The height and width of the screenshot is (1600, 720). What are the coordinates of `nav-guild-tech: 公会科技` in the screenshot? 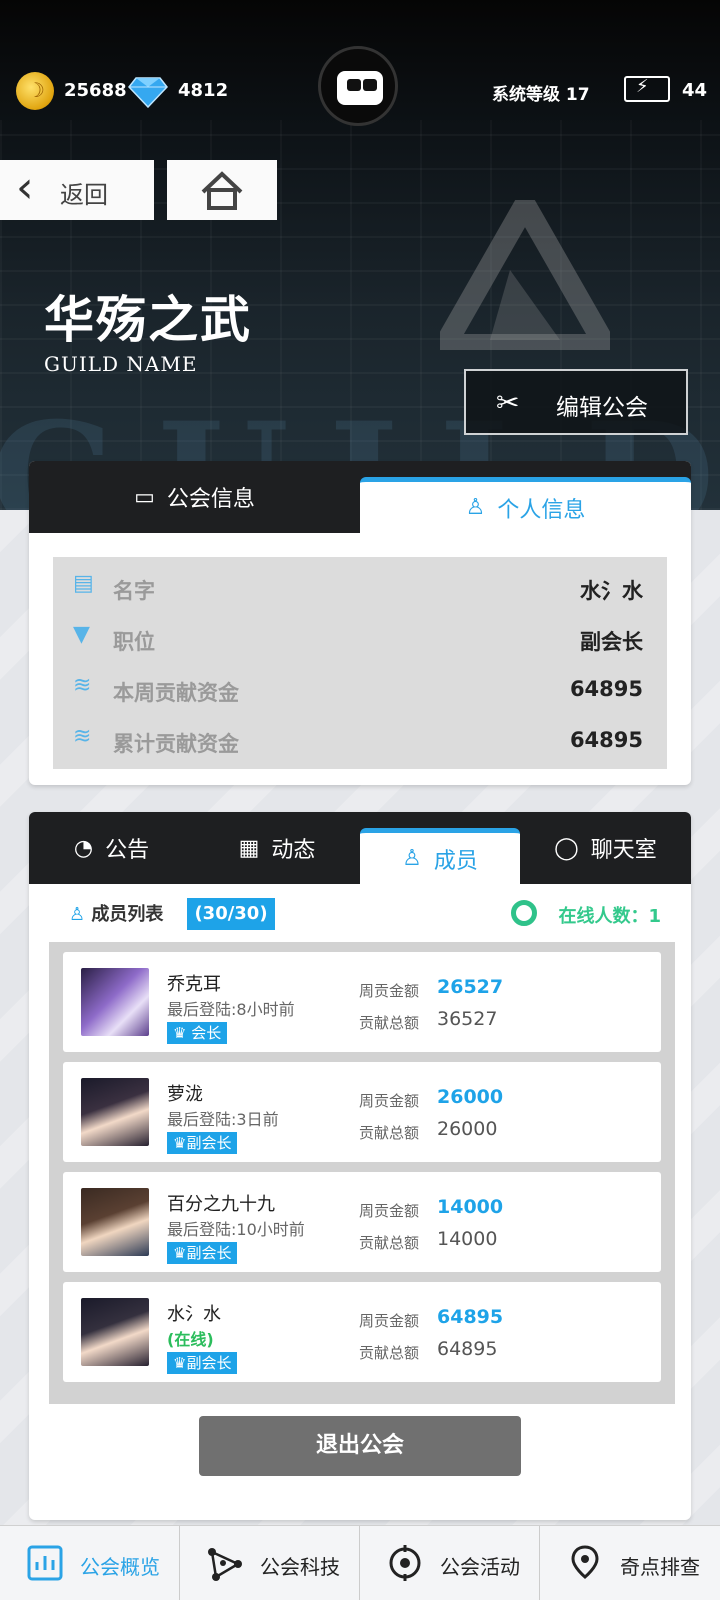 It's located at (270, 1563).